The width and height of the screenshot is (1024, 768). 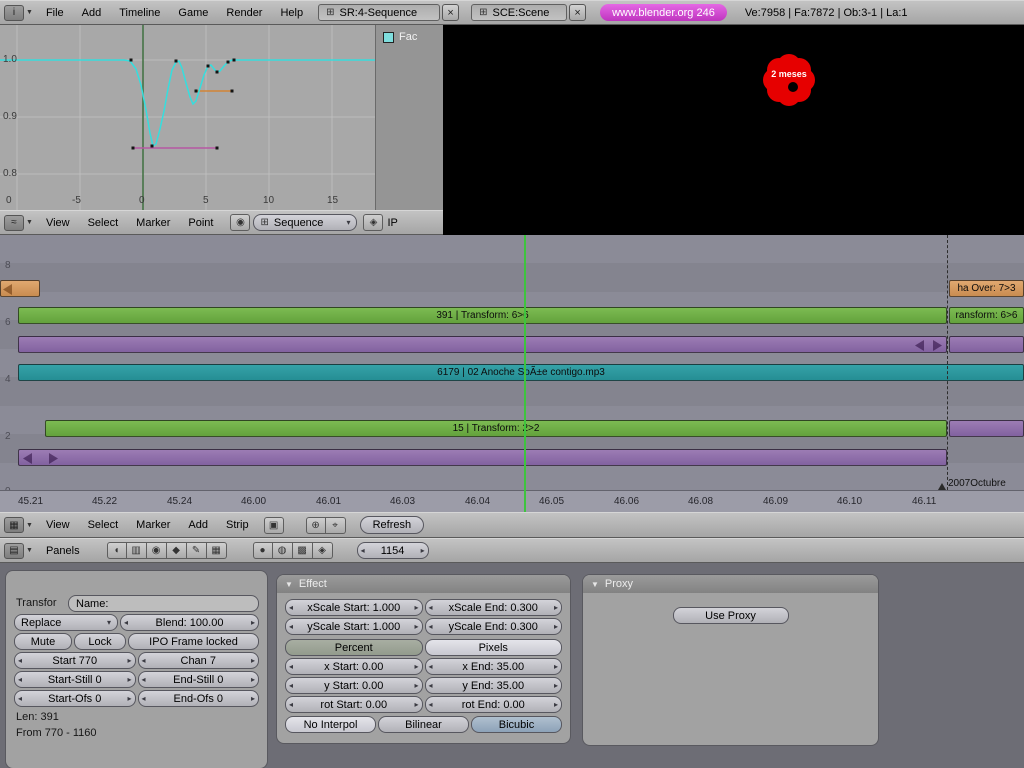 I want to click on strip-transform-6-6-right-fragment: ransform: 6>6, so click(x=986, y=315).